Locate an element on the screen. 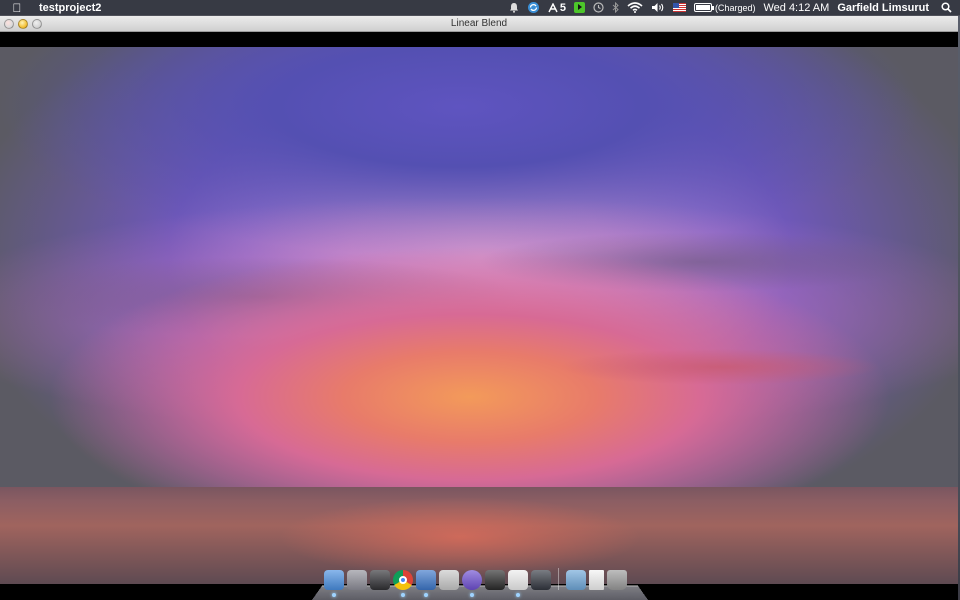 This screenshot has height=600, width=960. trash-icon is located at coordinates (617, 580).